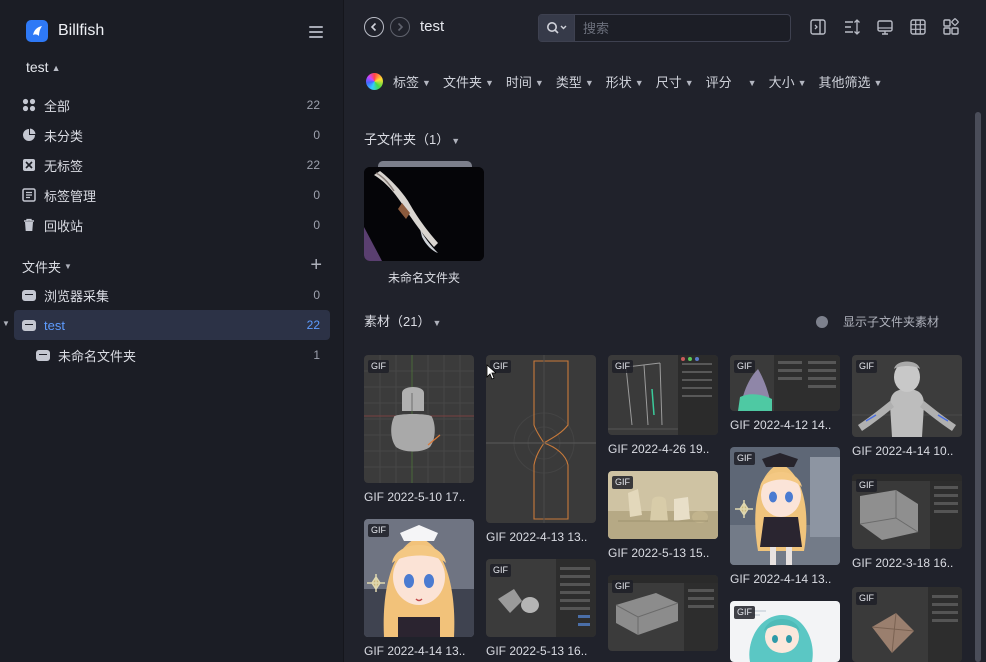 This screenshot has width=986, height=662. What do you see at coordinates (818, 27) in the screenshot?
I see `toggle-panel-icon` at bounding box center [818, 27].